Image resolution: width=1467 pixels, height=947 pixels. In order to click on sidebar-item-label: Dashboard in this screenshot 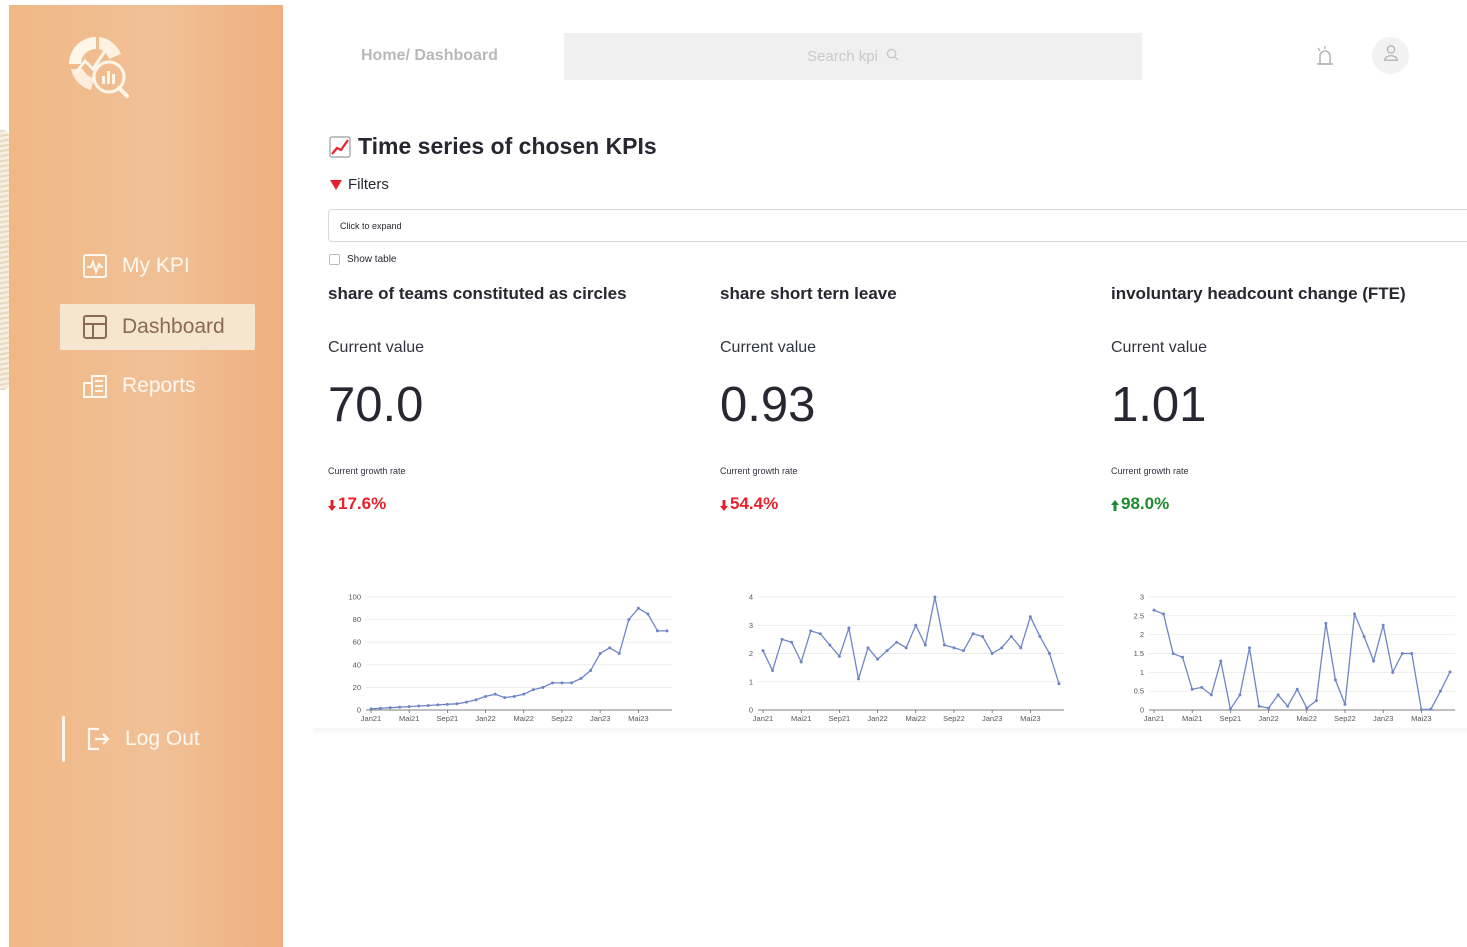, I will do `click(173, 326)`.